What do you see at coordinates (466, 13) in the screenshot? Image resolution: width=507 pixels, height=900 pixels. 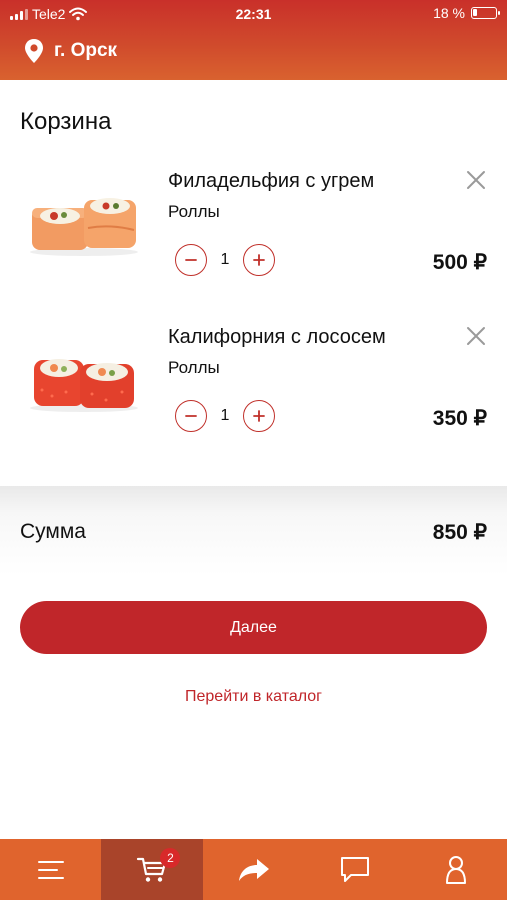 I see `battery-status: 18 %` at bounding box center [466, 13].